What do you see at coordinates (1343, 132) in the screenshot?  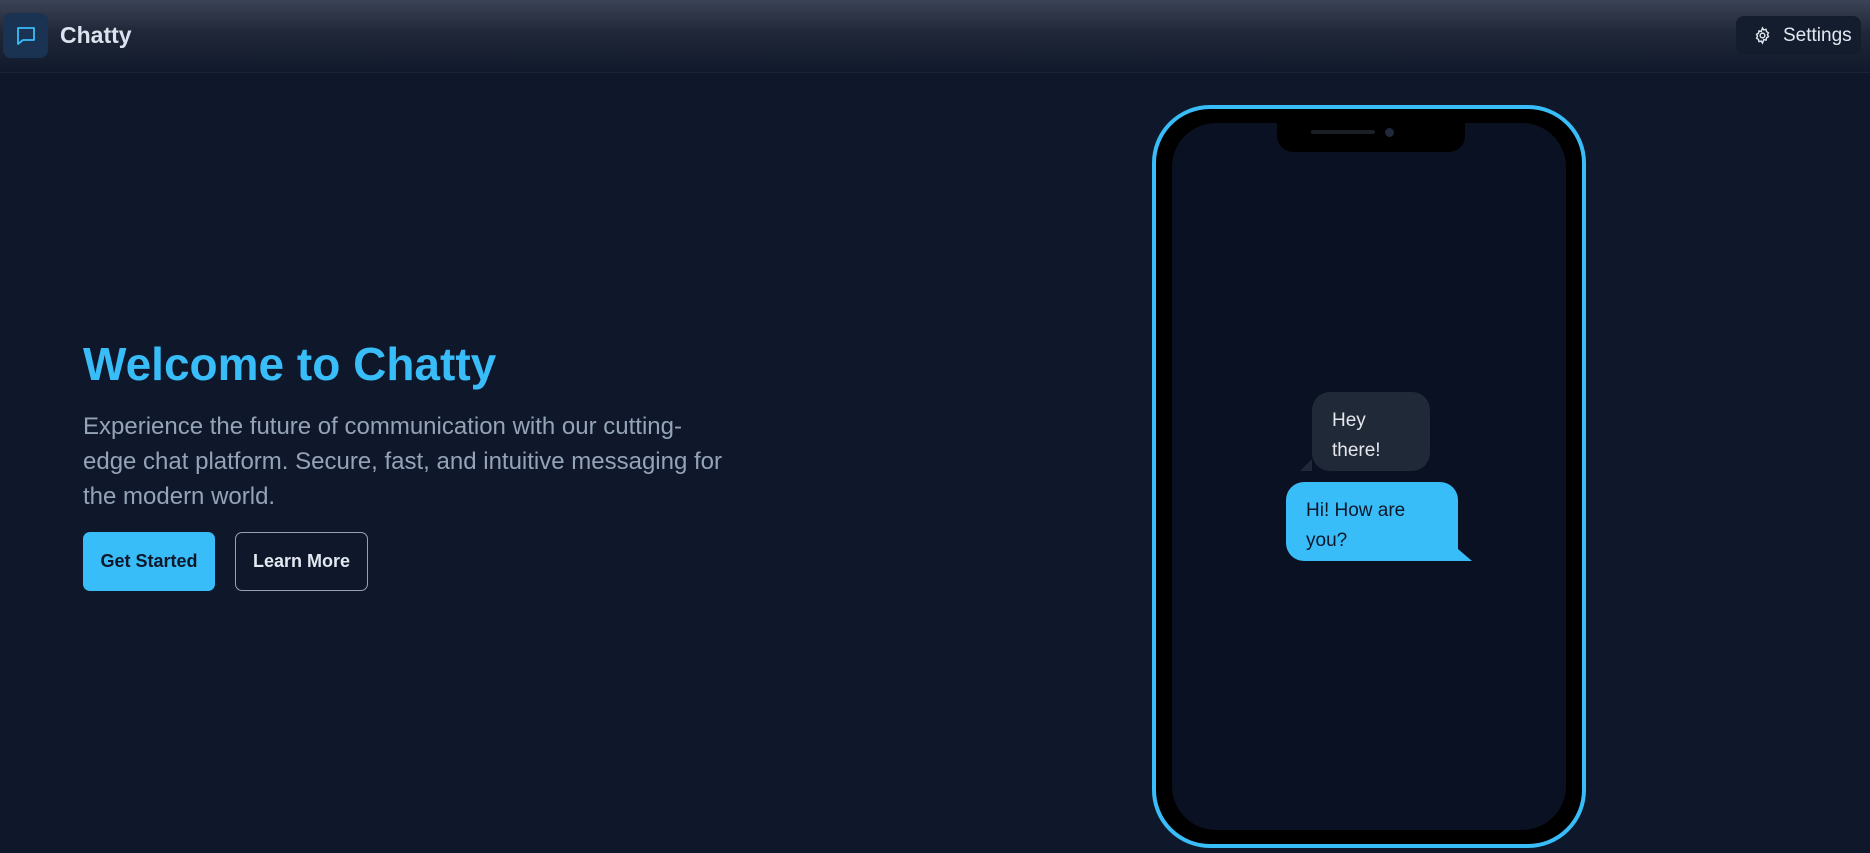 I see `speaker-grille` at bounding box center [1343, 132].